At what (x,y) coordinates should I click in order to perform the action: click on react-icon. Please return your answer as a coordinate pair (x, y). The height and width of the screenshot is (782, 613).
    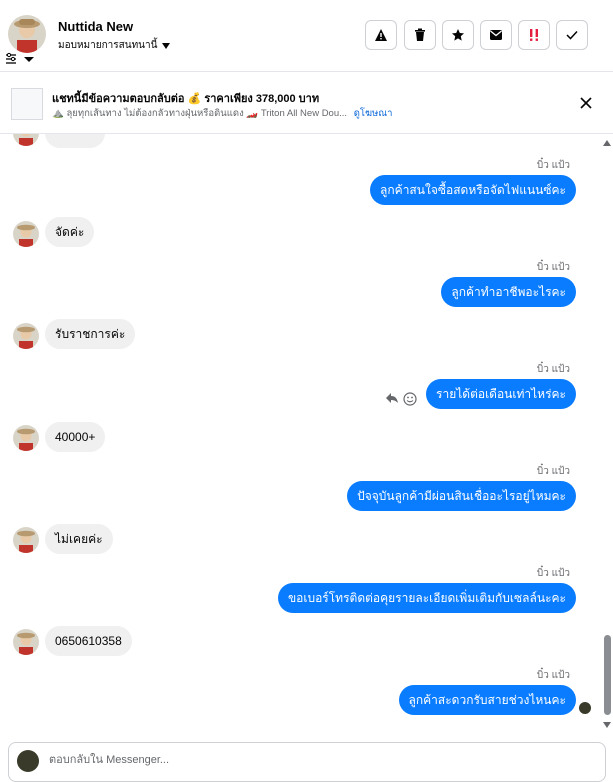
    Looking at the image, I should click on (410, 399).